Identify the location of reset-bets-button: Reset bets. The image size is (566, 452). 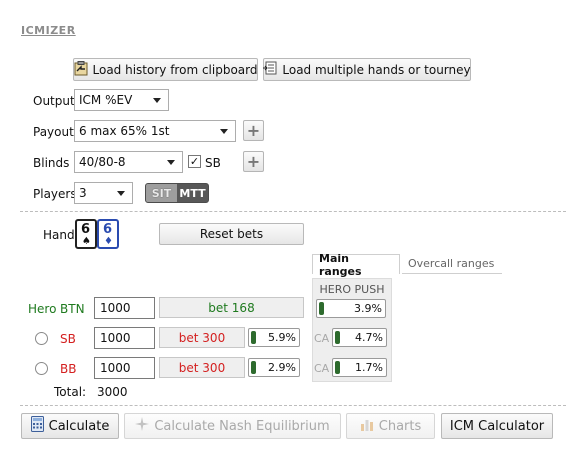
(231, 234).